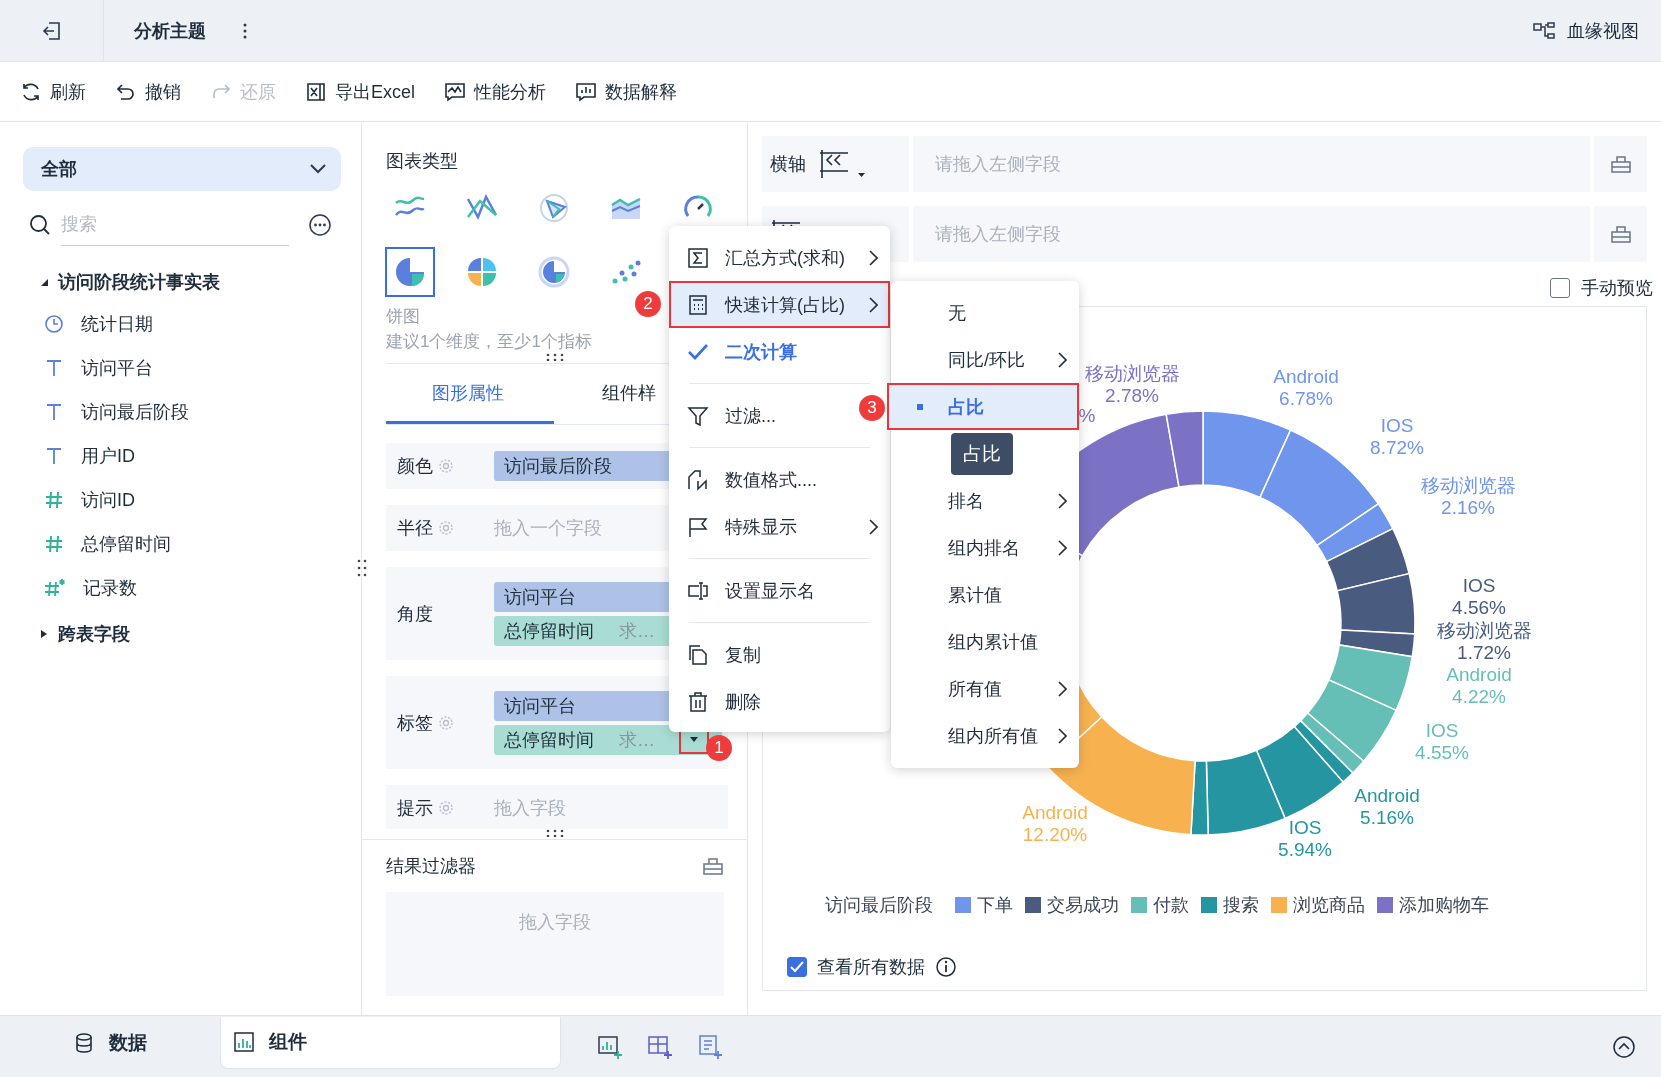  Describe the element at coordinates (181, 634) in the screenshot. I see `tree-node: 跨表字段` at that location.